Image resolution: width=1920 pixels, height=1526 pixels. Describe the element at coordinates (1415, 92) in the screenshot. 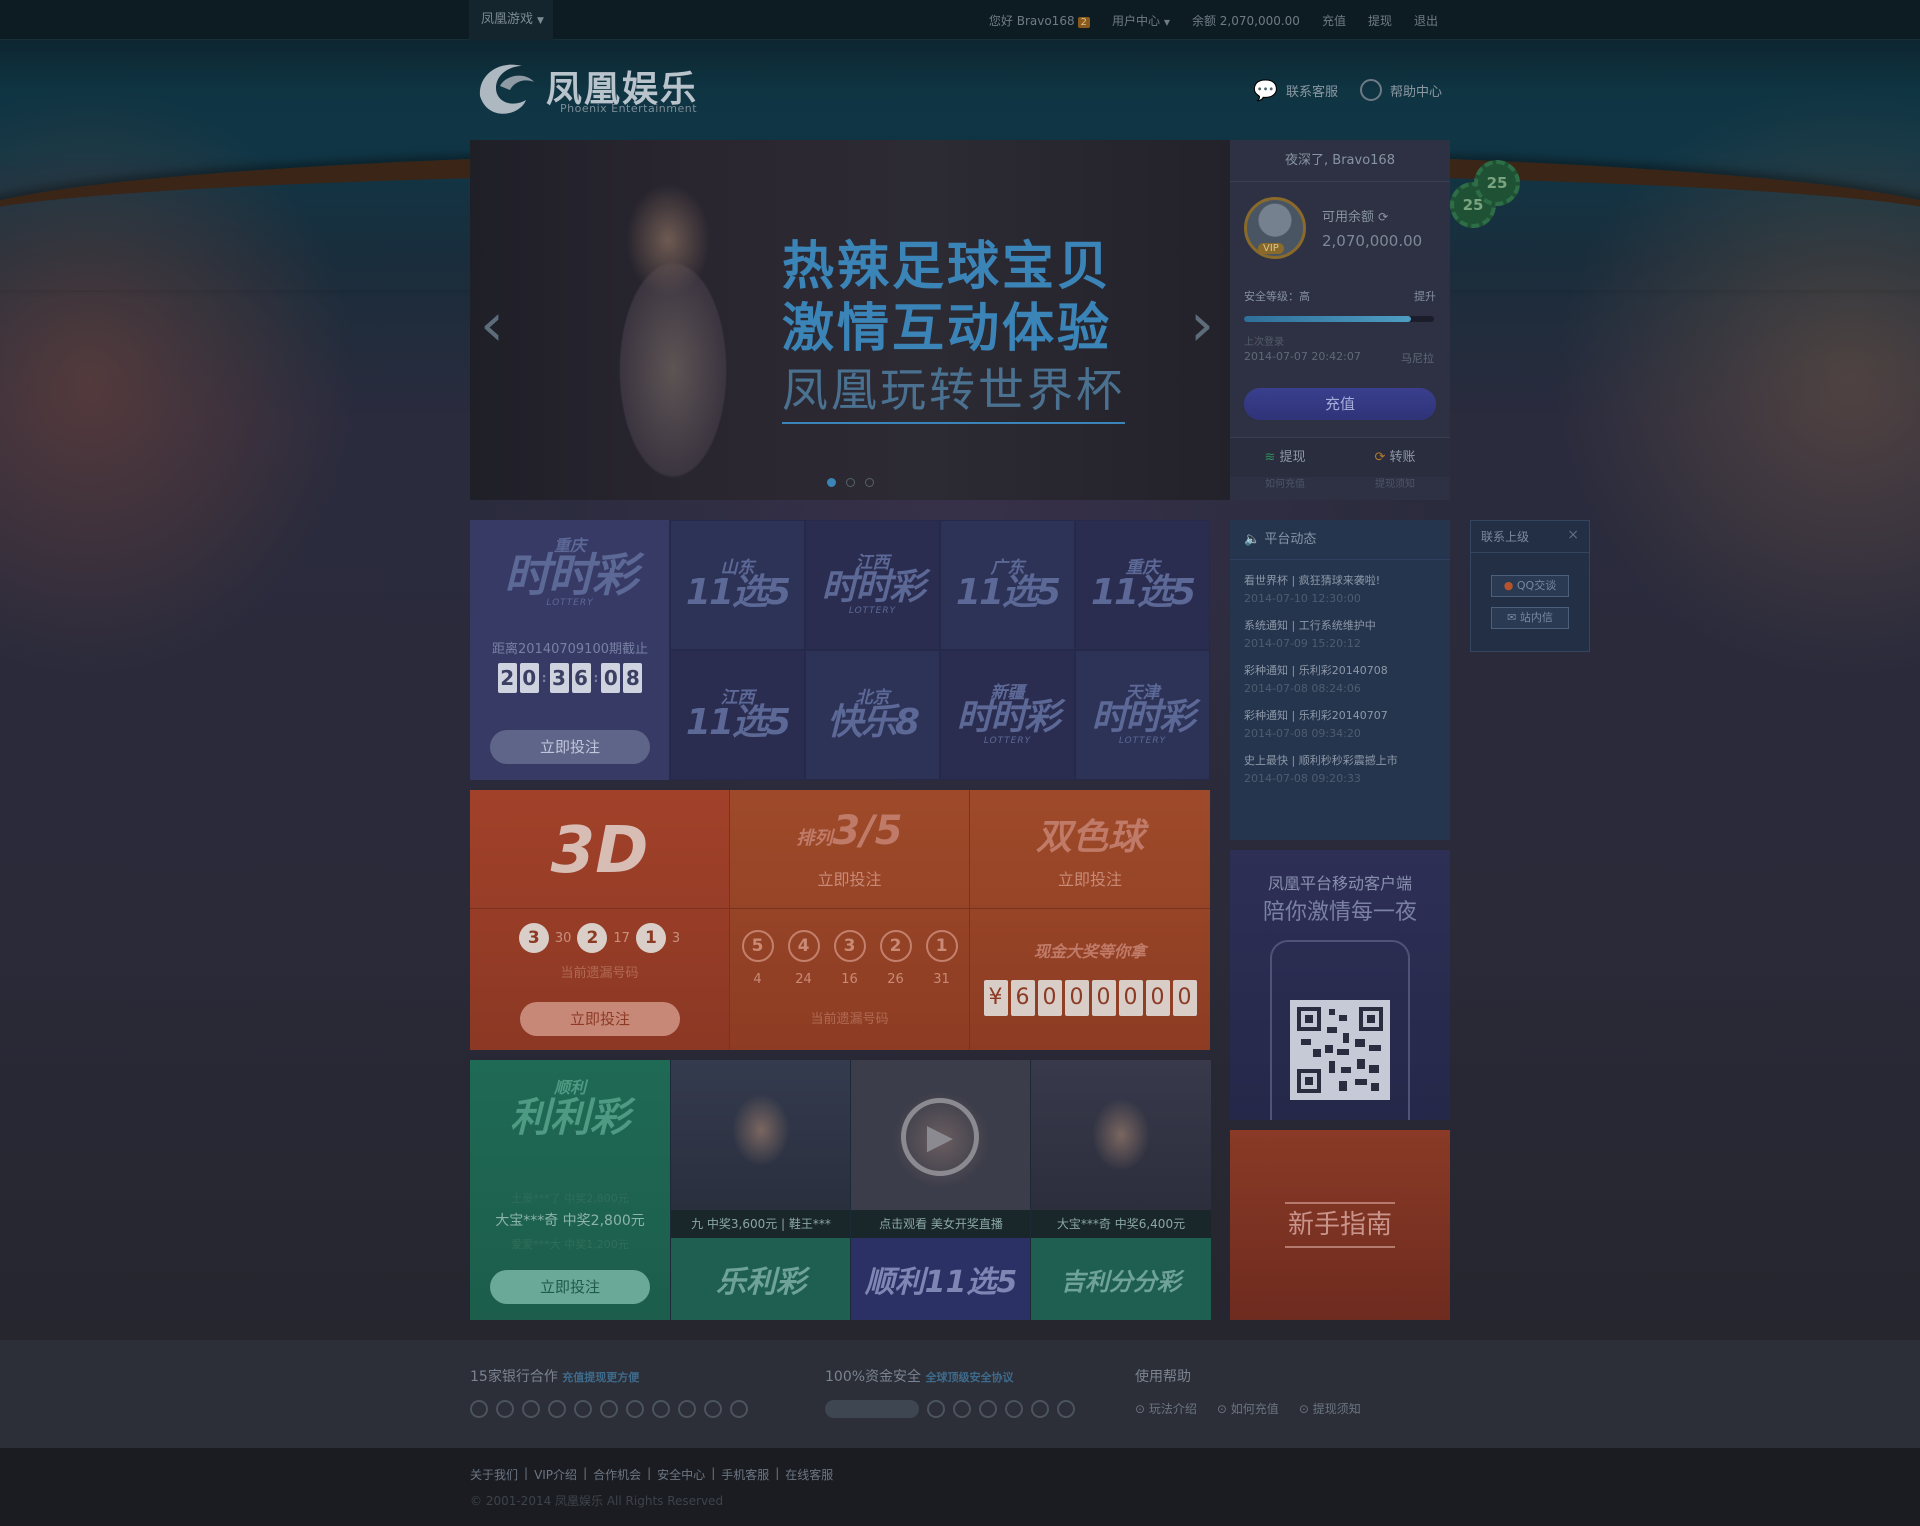

I see `help-label: 帮助中心` at that location.